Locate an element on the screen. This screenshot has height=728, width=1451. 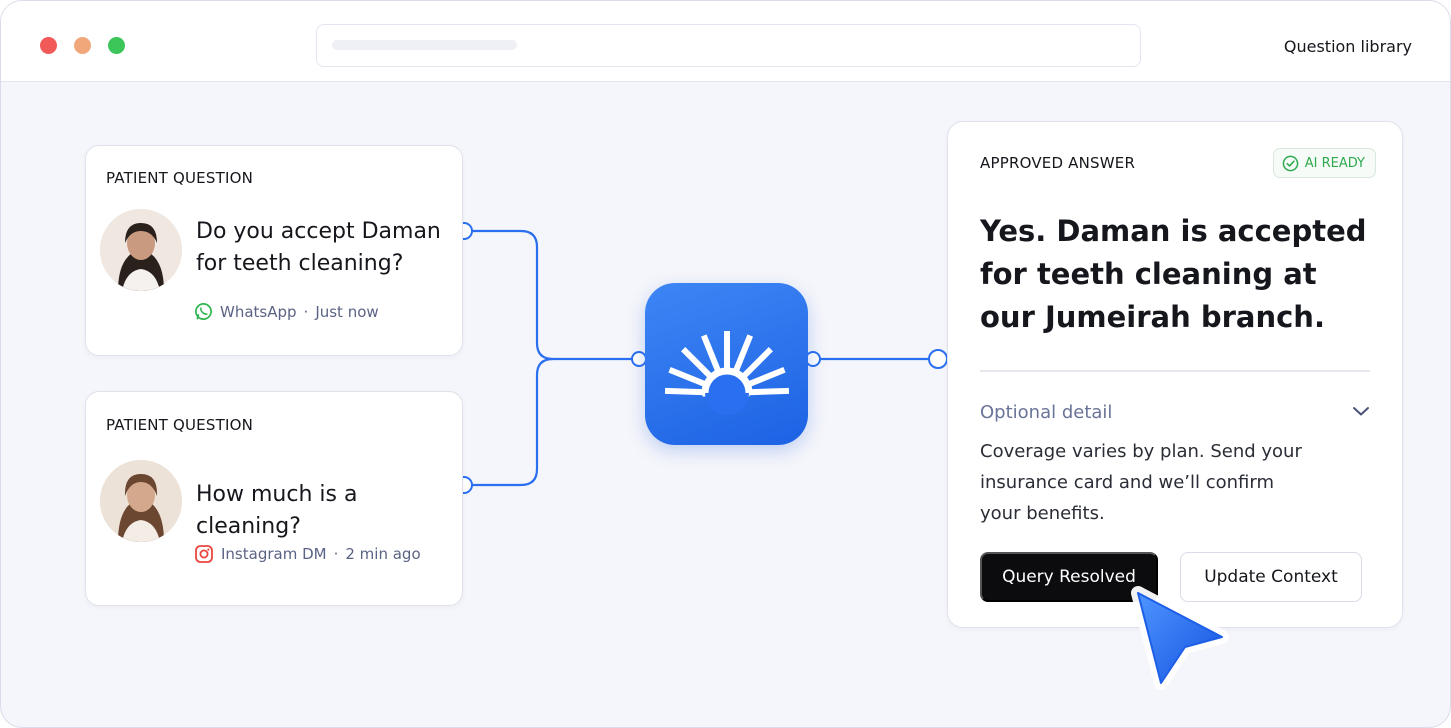
question-meta: Instagram DM · 2 min ago is located at coordinates (307, 554).